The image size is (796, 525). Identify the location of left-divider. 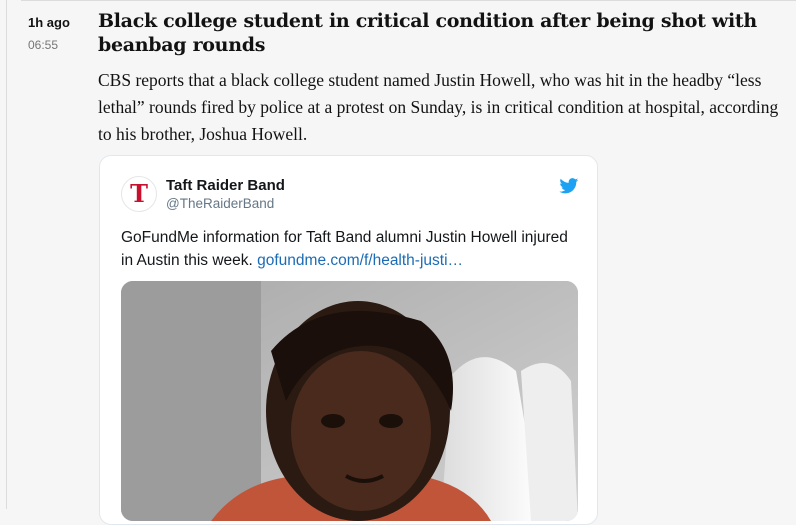
(6, 254).